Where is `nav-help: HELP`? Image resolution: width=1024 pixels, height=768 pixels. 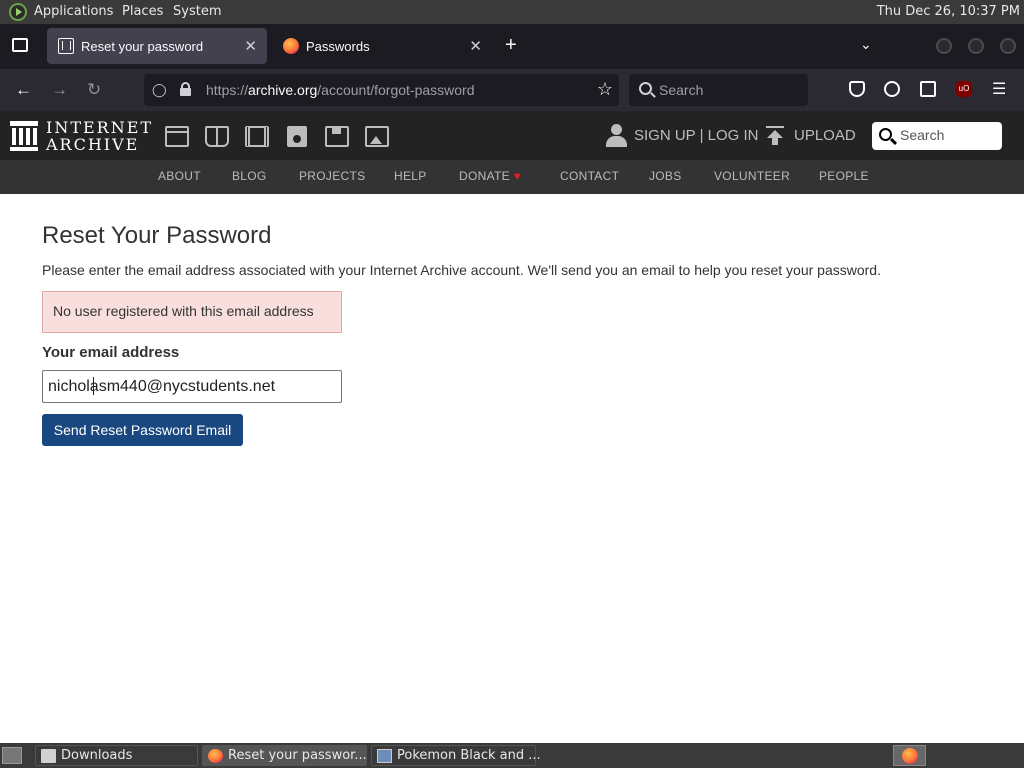
nav-help: HELP is located at coordinates (410, 176).